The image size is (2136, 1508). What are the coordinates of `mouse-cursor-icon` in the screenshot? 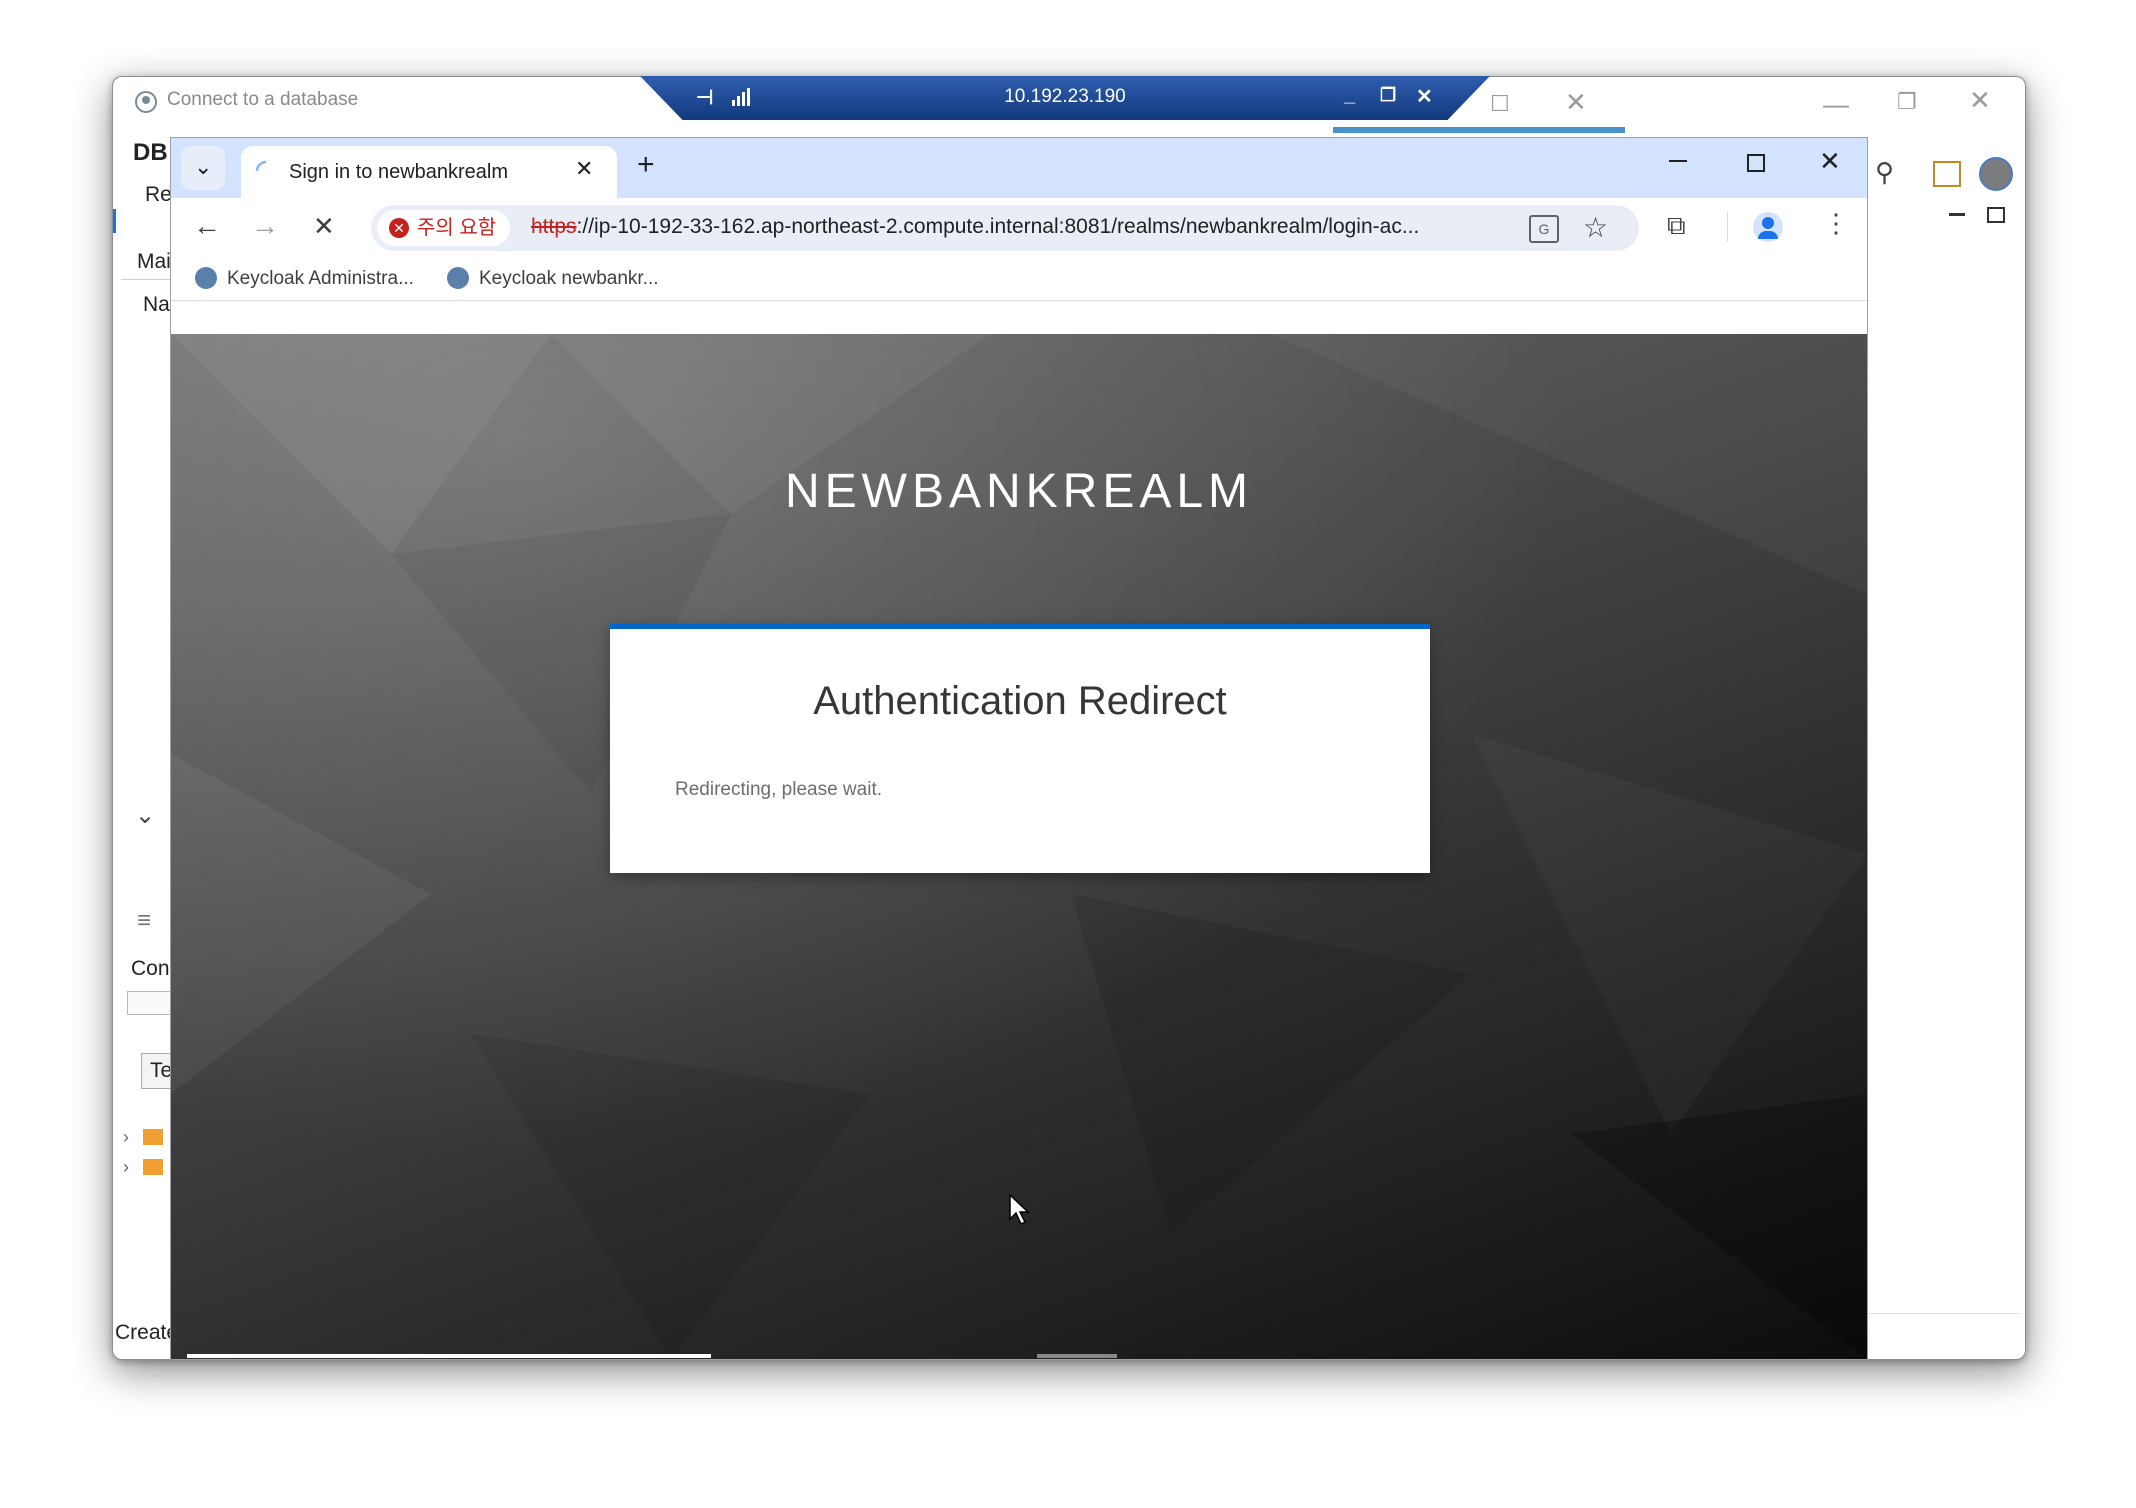 It's located at (1019, 1210).